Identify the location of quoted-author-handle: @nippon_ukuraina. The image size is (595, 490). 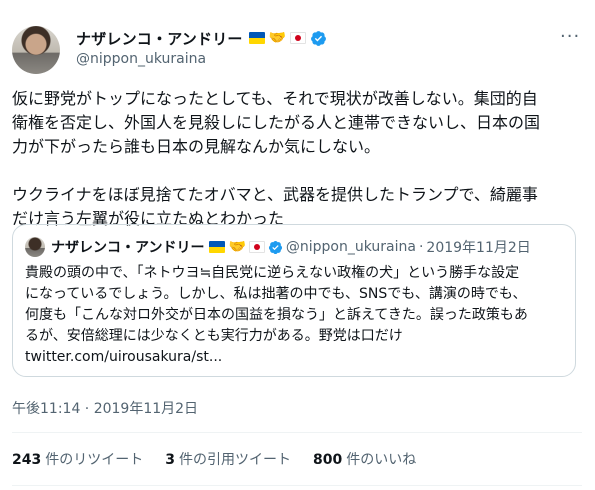
(350, 247).